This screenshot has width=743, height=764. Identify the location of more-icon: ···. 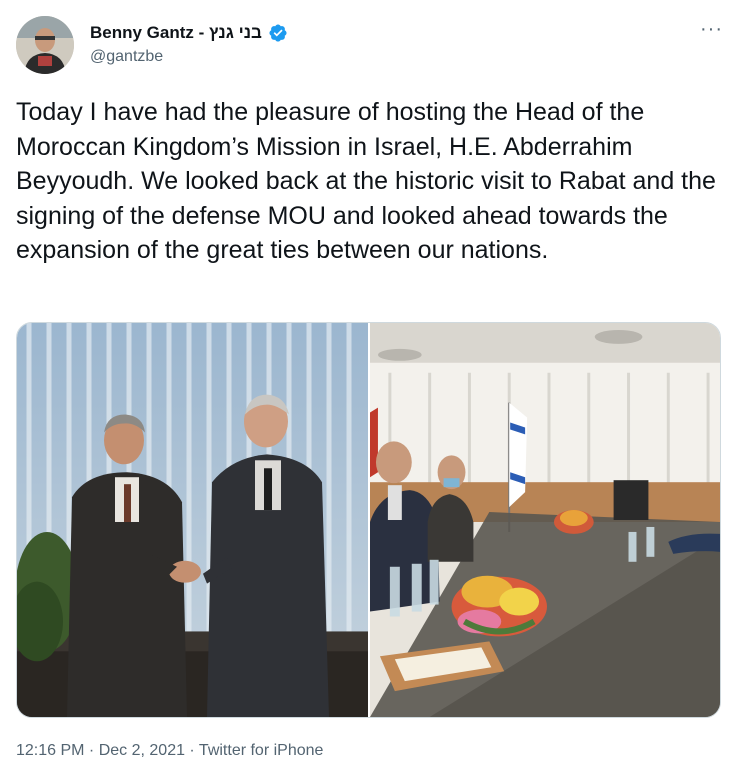
(711, 29).